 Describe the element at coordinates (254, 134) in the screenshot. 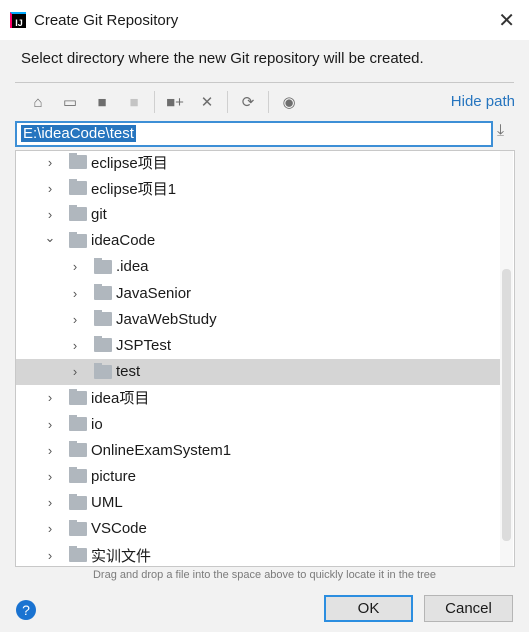

I see `path-input: E:\ideaCode\test` at that location.